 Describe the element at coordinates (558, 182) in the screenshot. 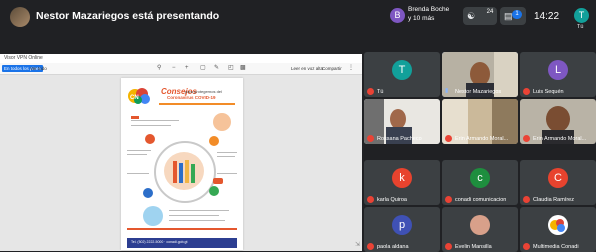

I see `participant-tile: C Claudia Ramírez` at that location.